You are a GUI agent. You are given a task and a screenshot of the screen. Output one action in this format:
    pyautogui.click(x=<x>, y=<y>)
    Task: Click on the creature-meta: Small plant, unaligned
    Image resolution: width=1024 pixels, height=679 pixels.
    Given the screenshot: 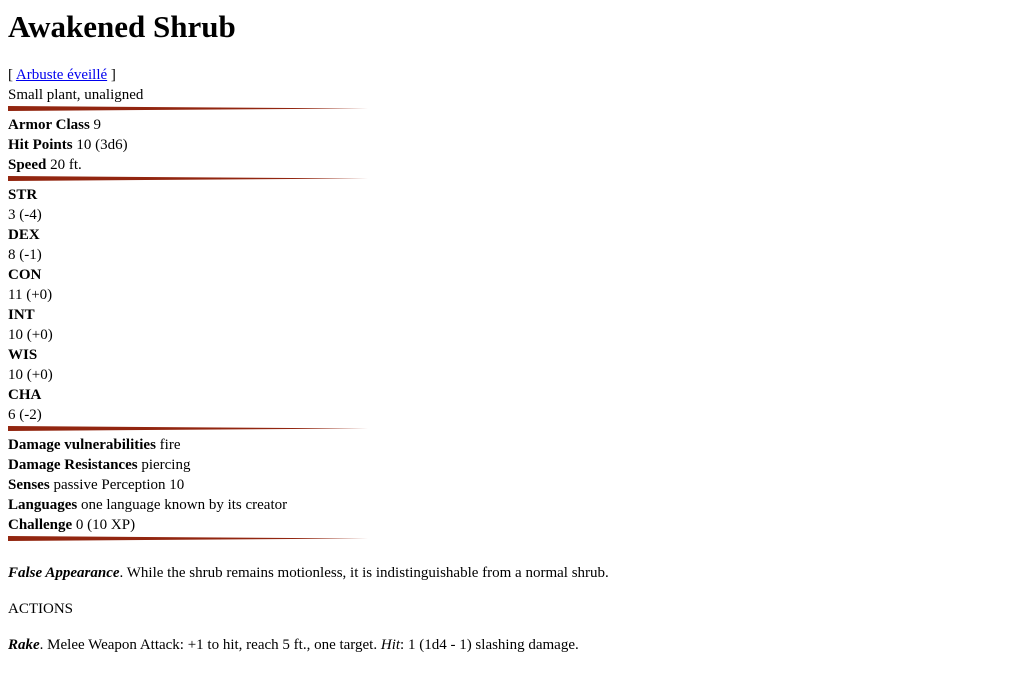 What is the action you would take?
    pyautogui.click(x=76, y=95)
    